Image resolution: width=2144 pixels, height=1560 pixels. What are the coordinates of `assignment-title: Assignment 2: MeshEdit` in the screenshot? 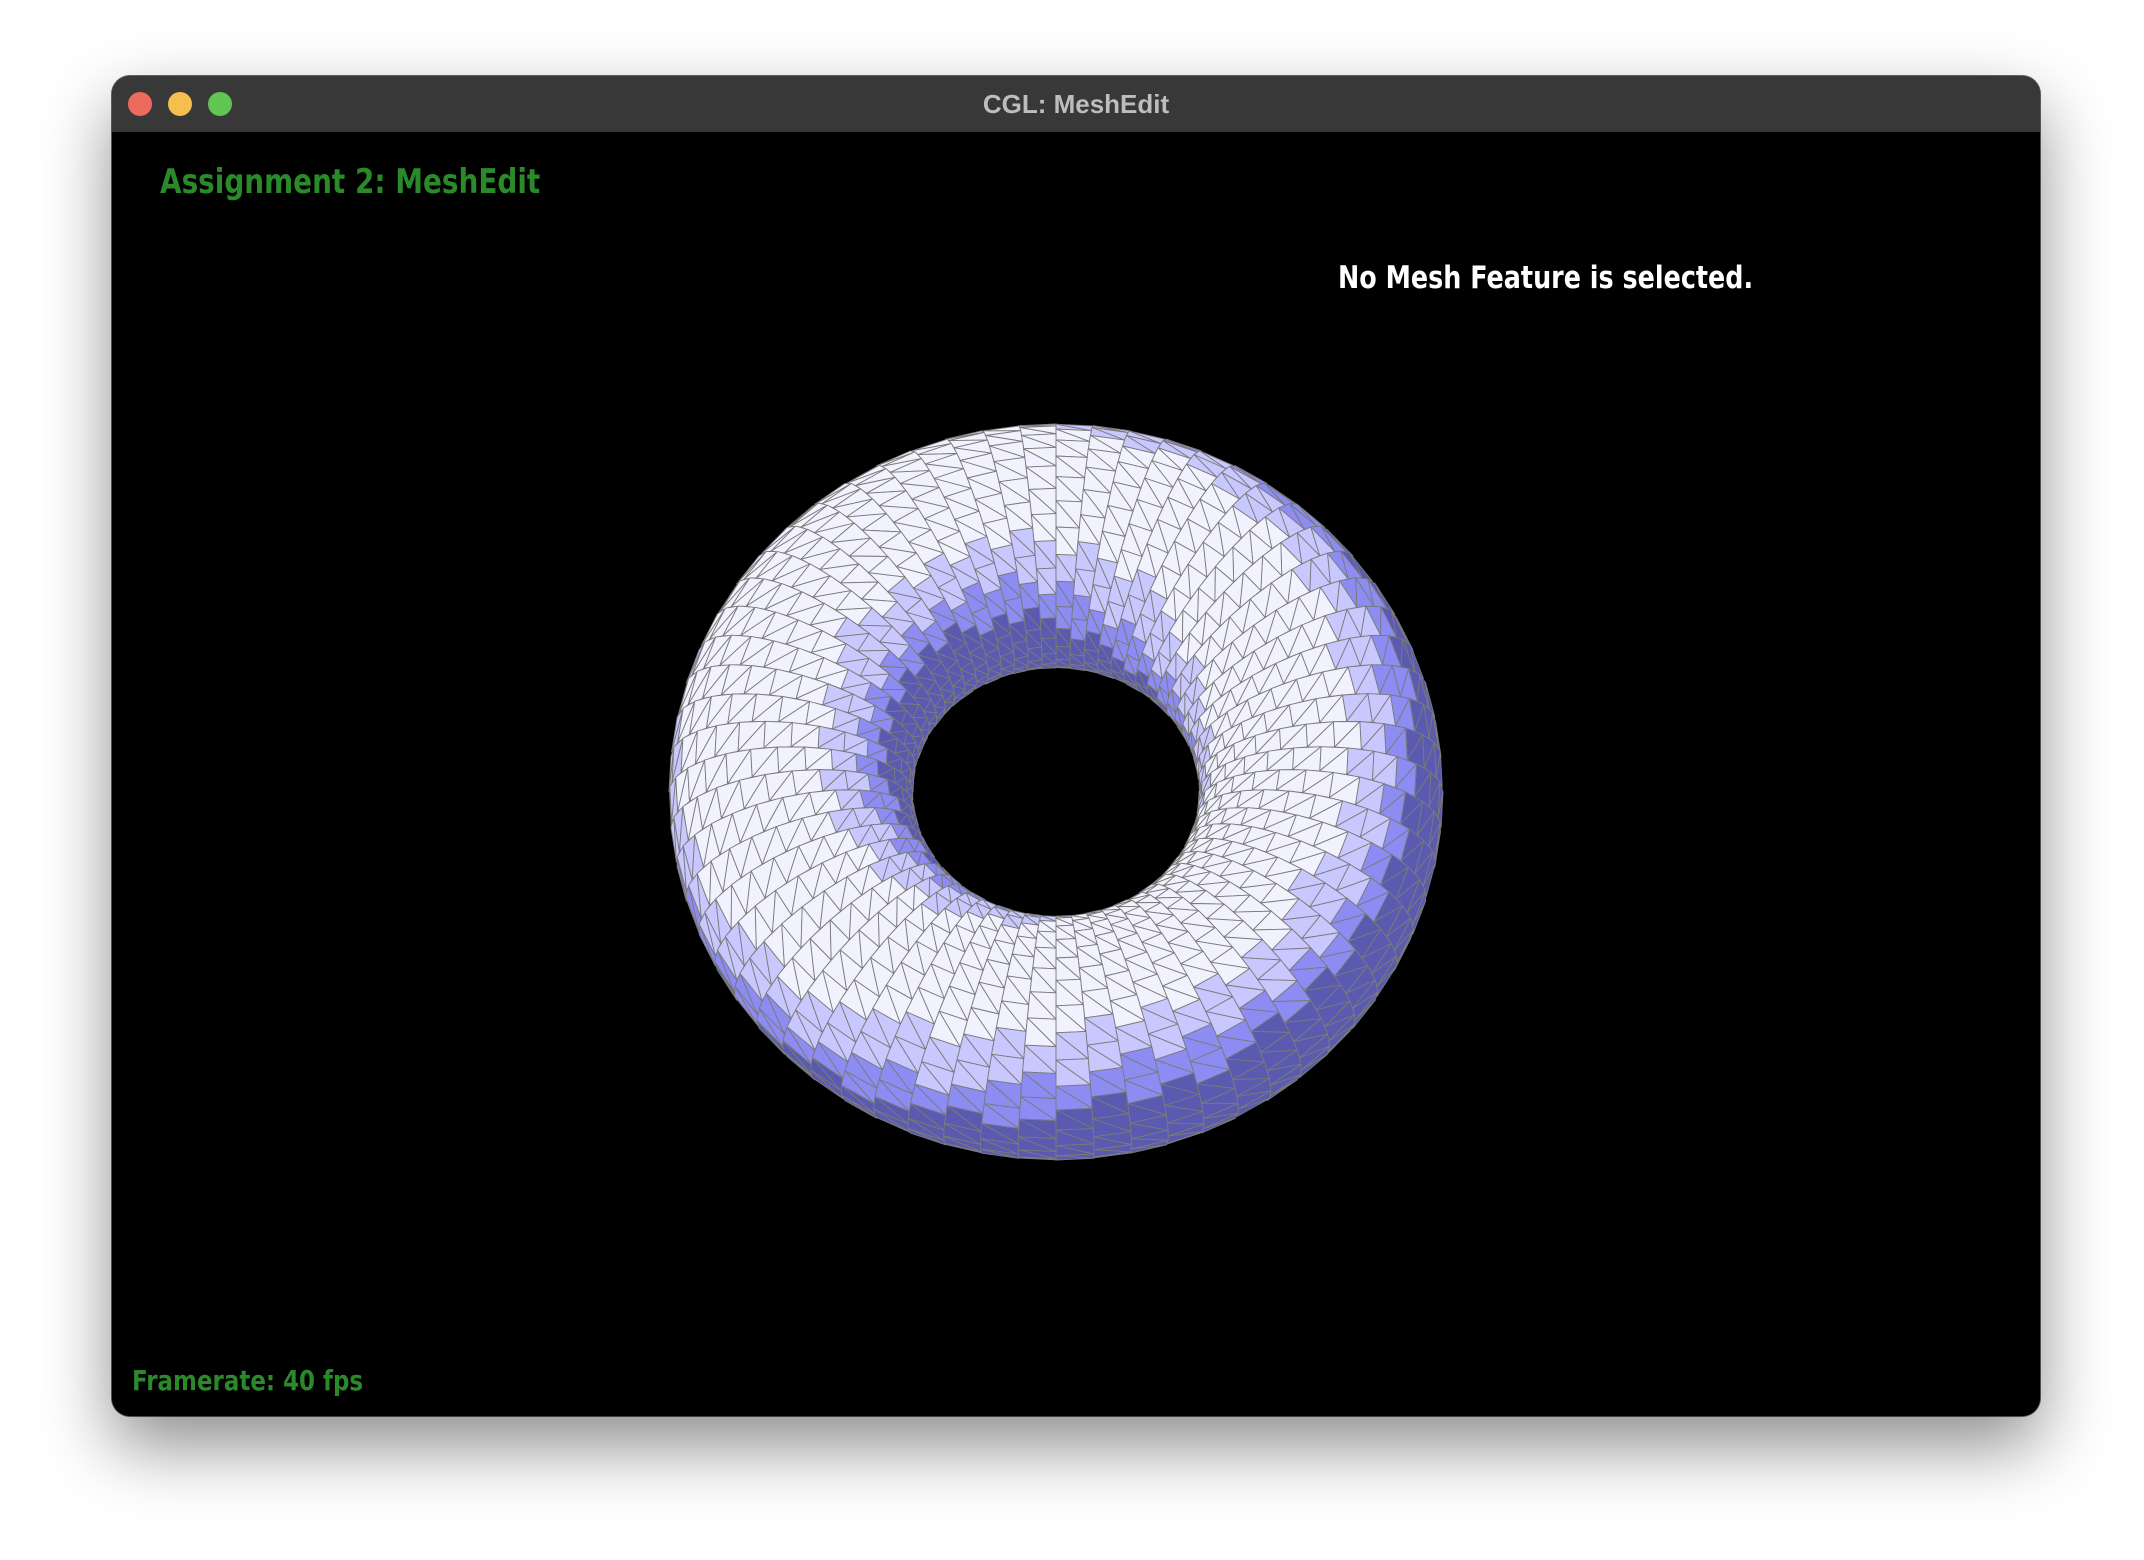 It's located at (350, 182).